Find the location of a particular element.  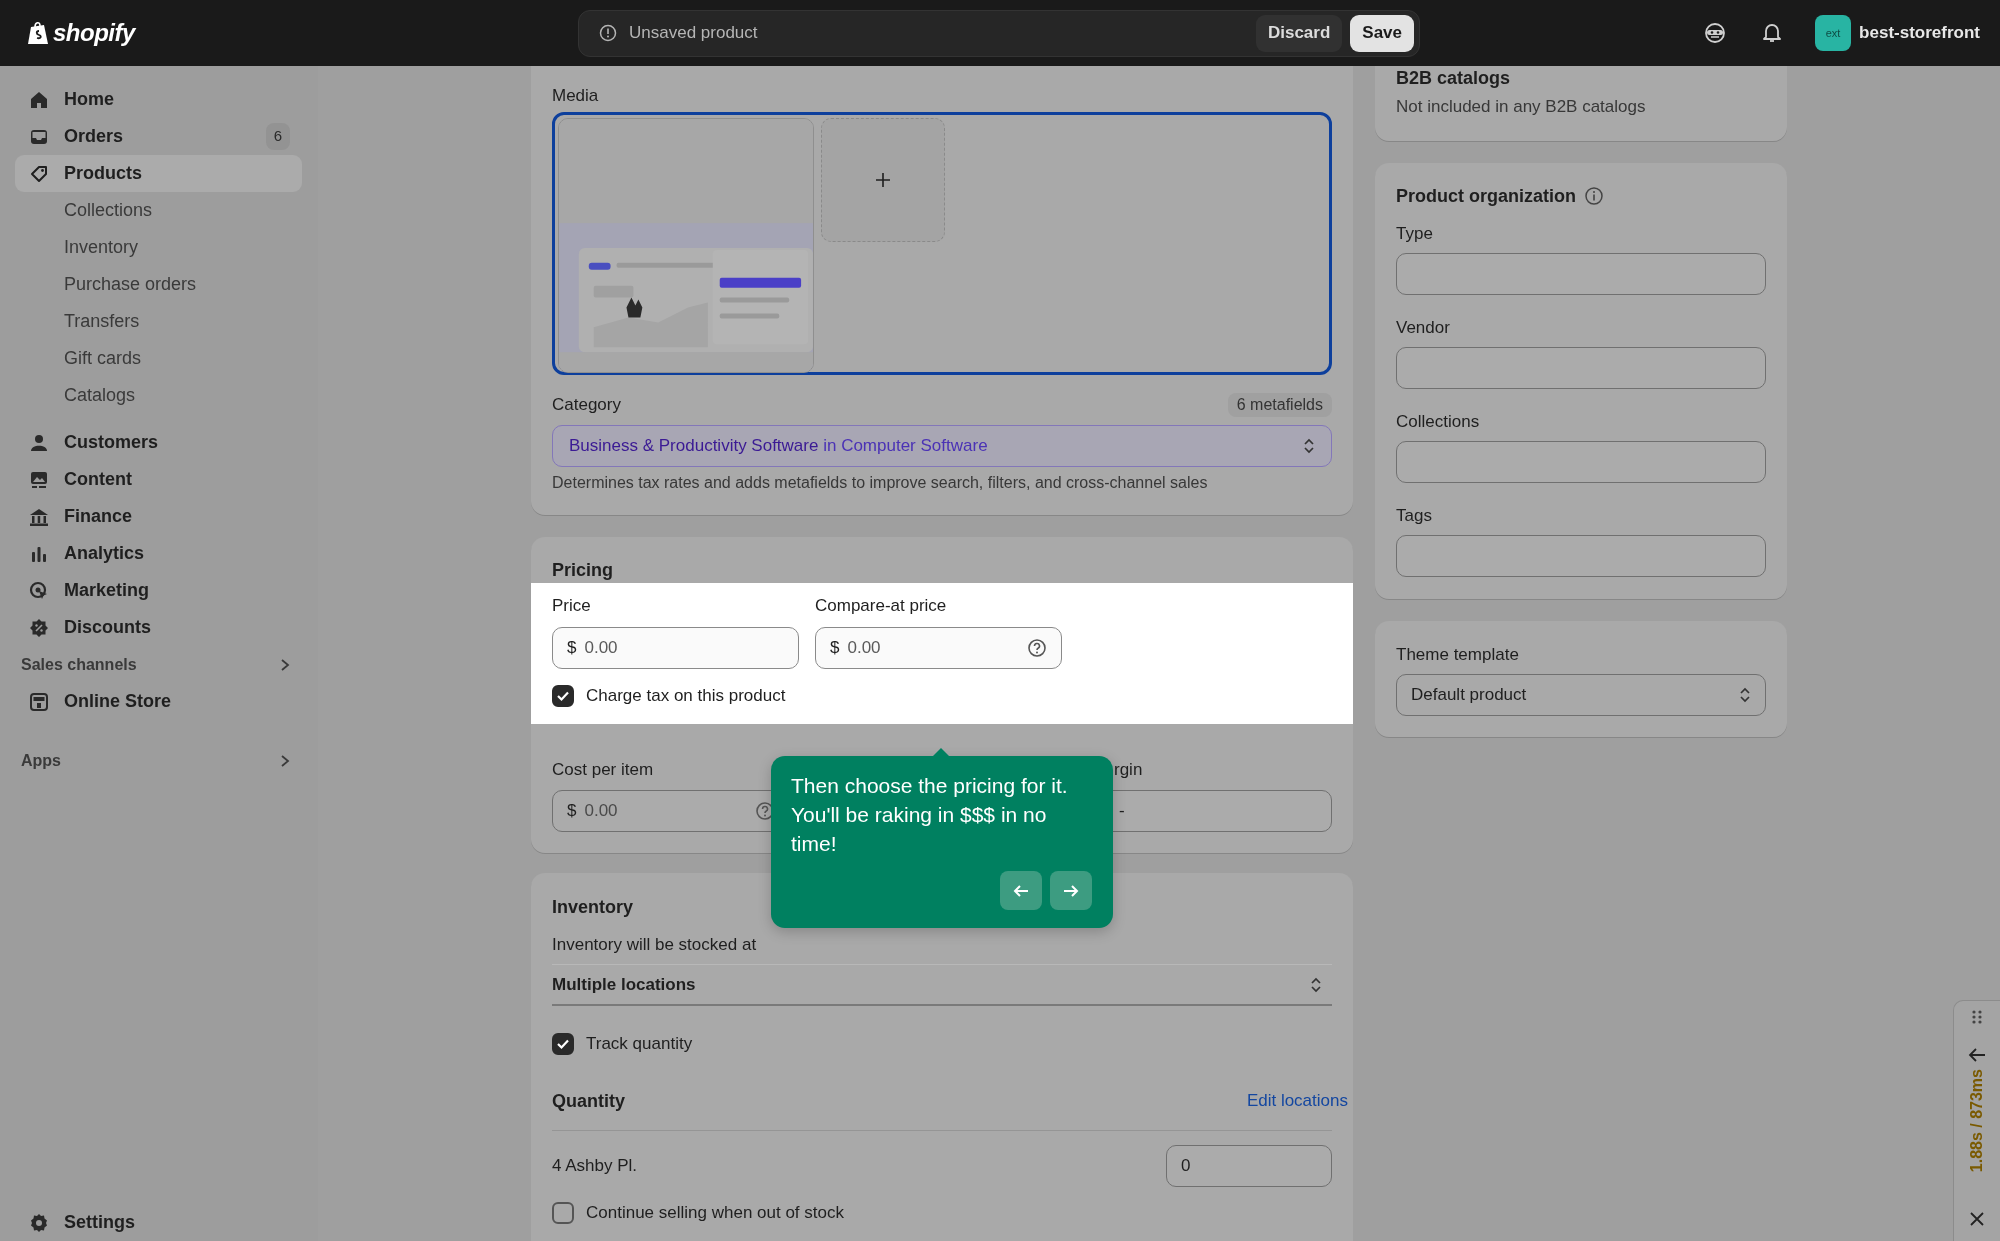

info-icon is located at coordinates (1594, 196).